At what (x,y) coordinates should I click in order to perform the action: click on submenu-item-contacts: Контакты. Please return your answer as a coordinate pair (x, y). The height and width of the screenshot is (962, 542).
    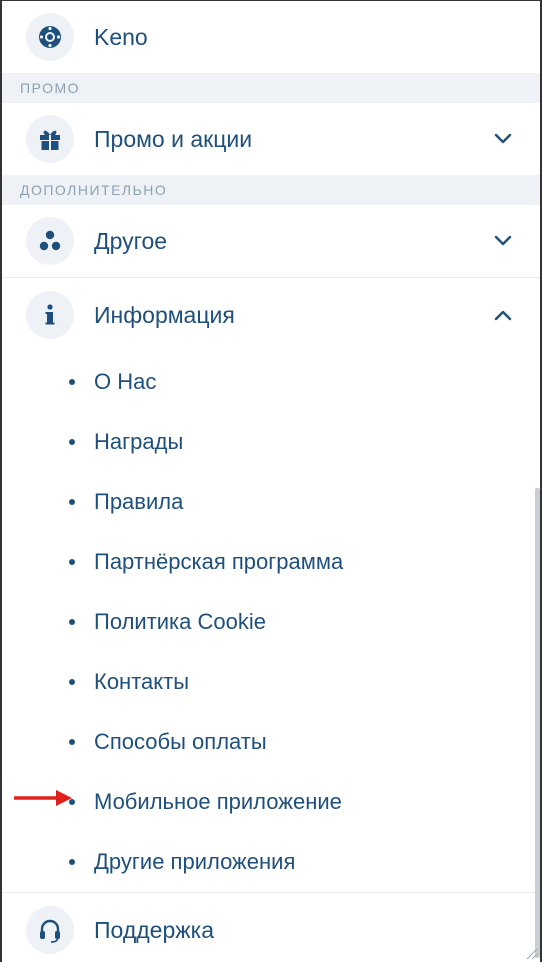
    Looking at the image, I should click on (271, 682).